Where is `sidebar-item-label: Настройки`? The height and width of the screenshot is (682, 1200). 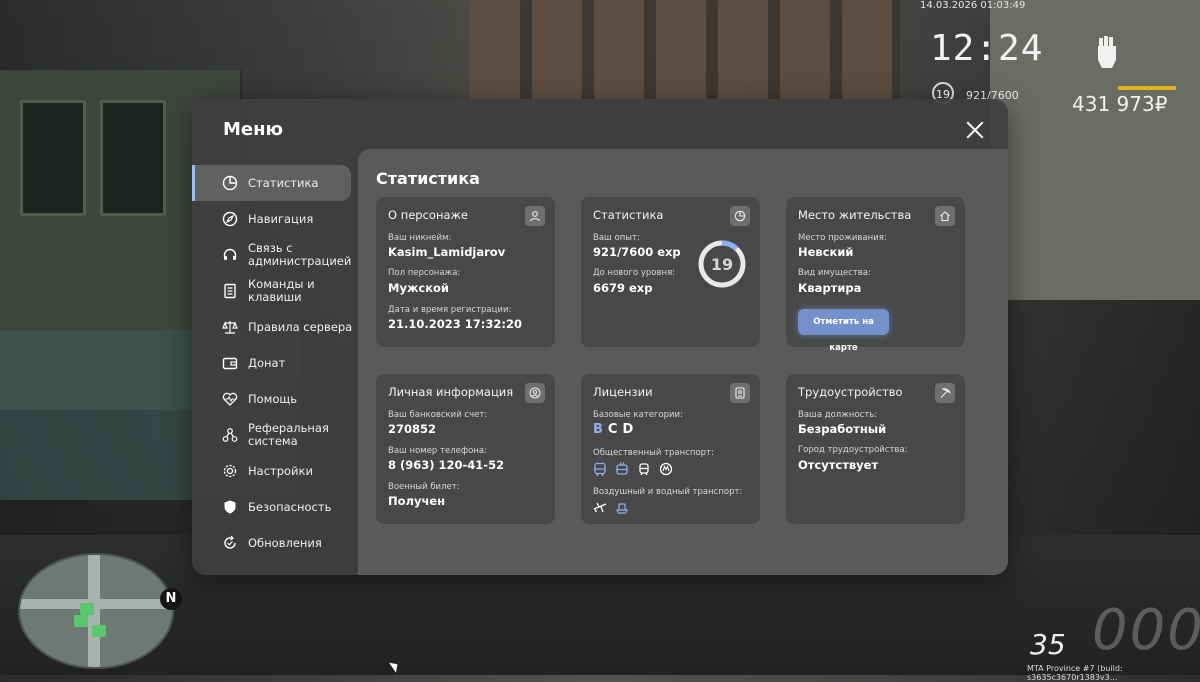 sidebar-item-label: Настройки is located at coordinates (280, 470).